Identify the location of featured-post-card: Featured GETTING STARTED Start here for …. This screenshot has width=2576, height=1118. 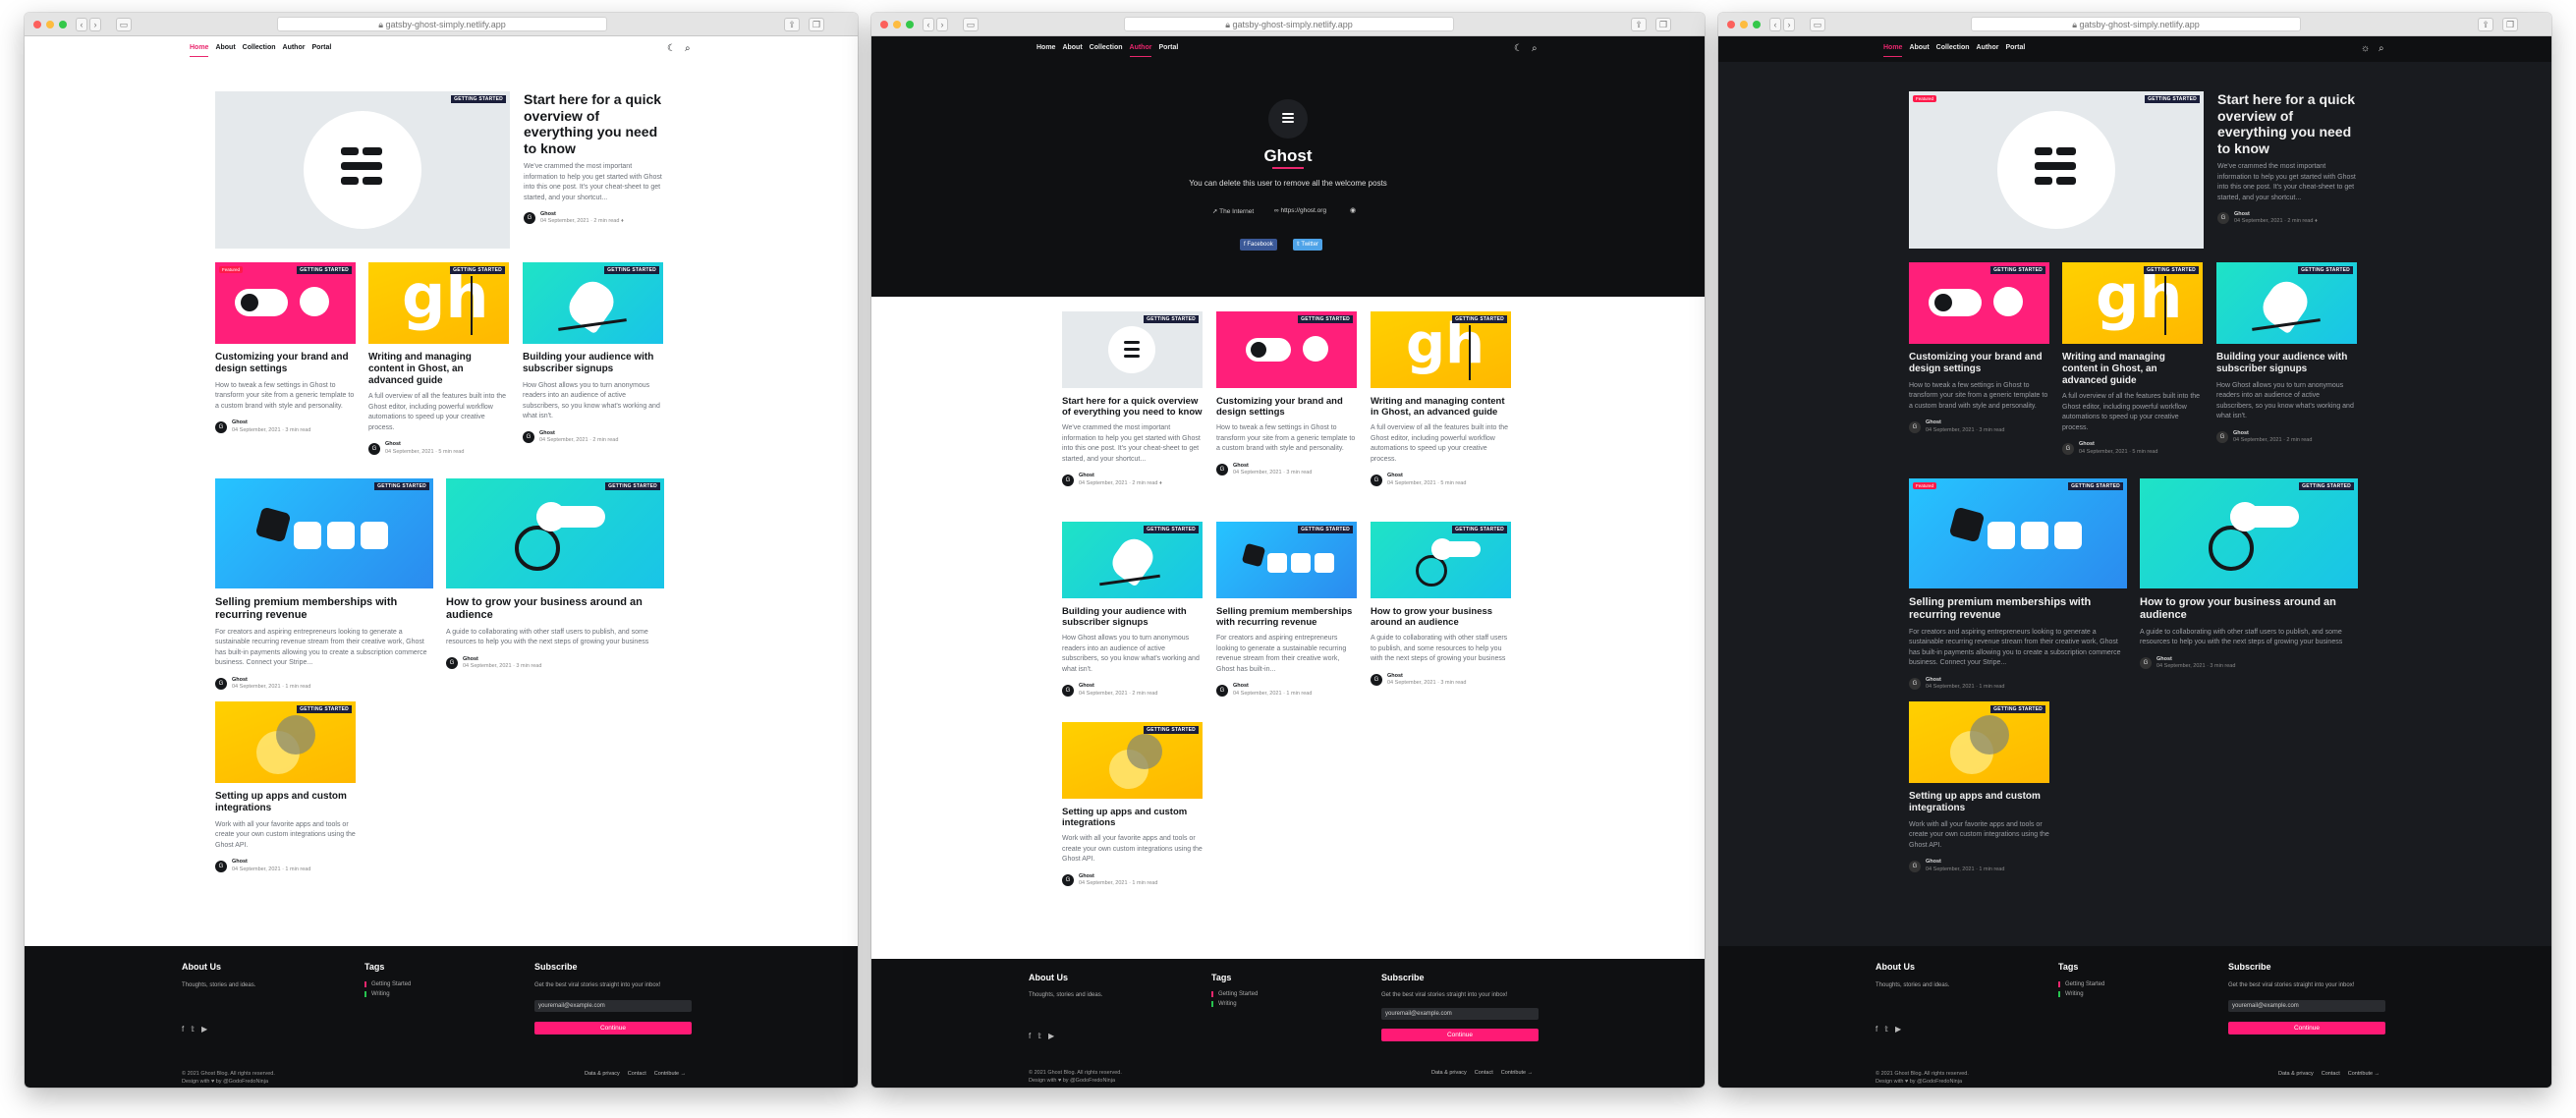
(2132, 170).